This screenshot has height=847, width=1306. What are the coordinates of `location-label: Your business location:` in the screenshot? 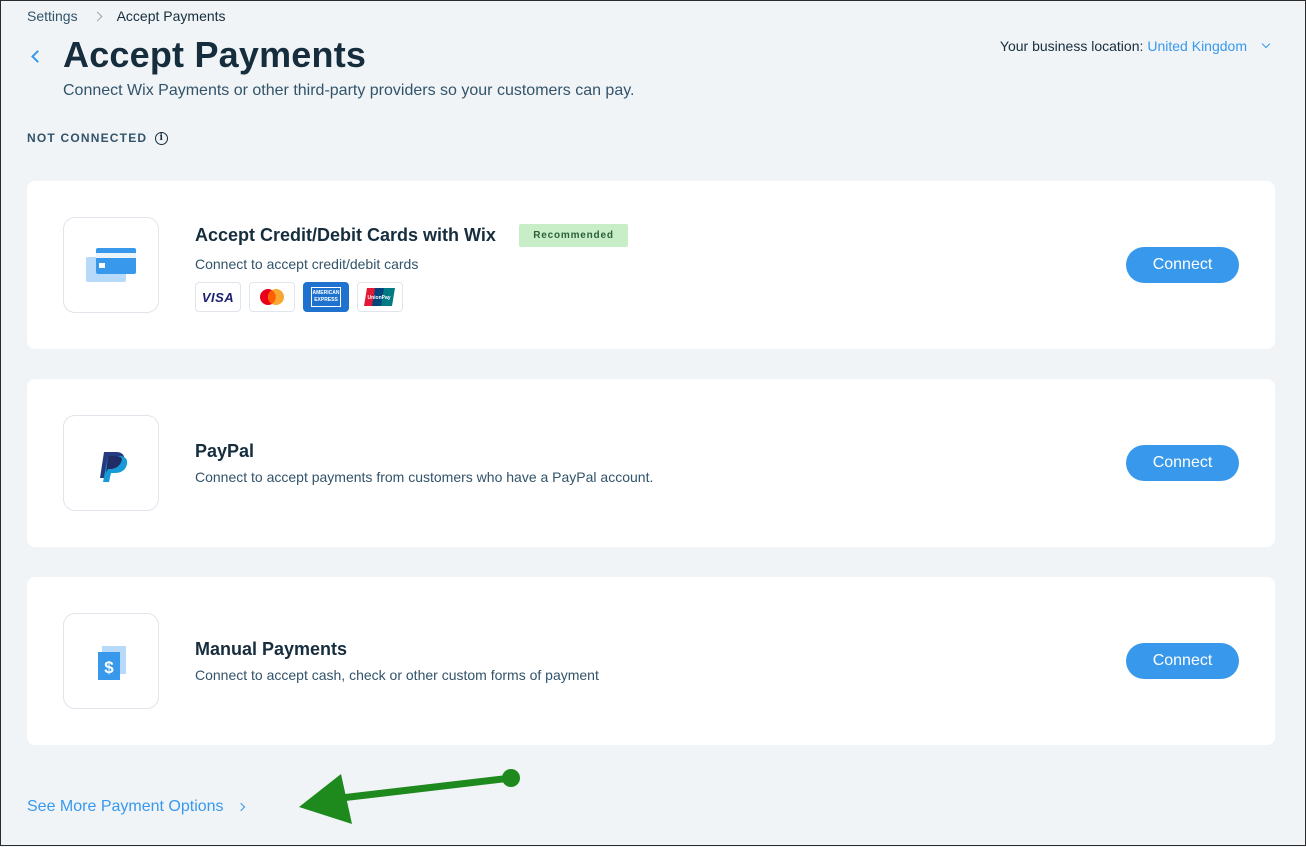 It's located at (1071, 46).